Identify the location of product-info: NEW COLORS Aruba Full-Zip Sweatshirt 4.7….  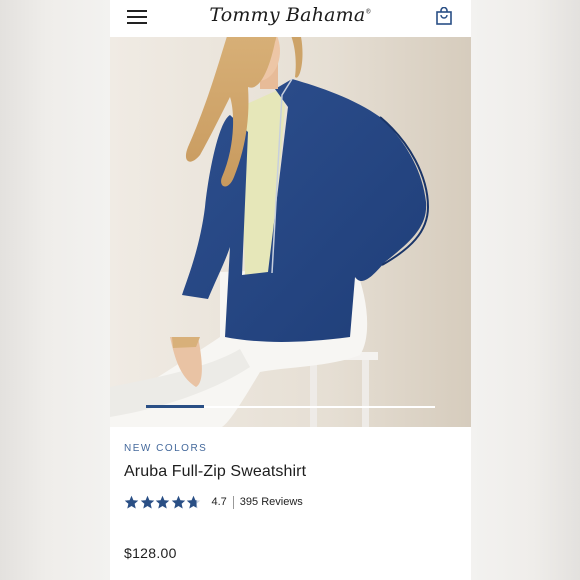
(289, 502).